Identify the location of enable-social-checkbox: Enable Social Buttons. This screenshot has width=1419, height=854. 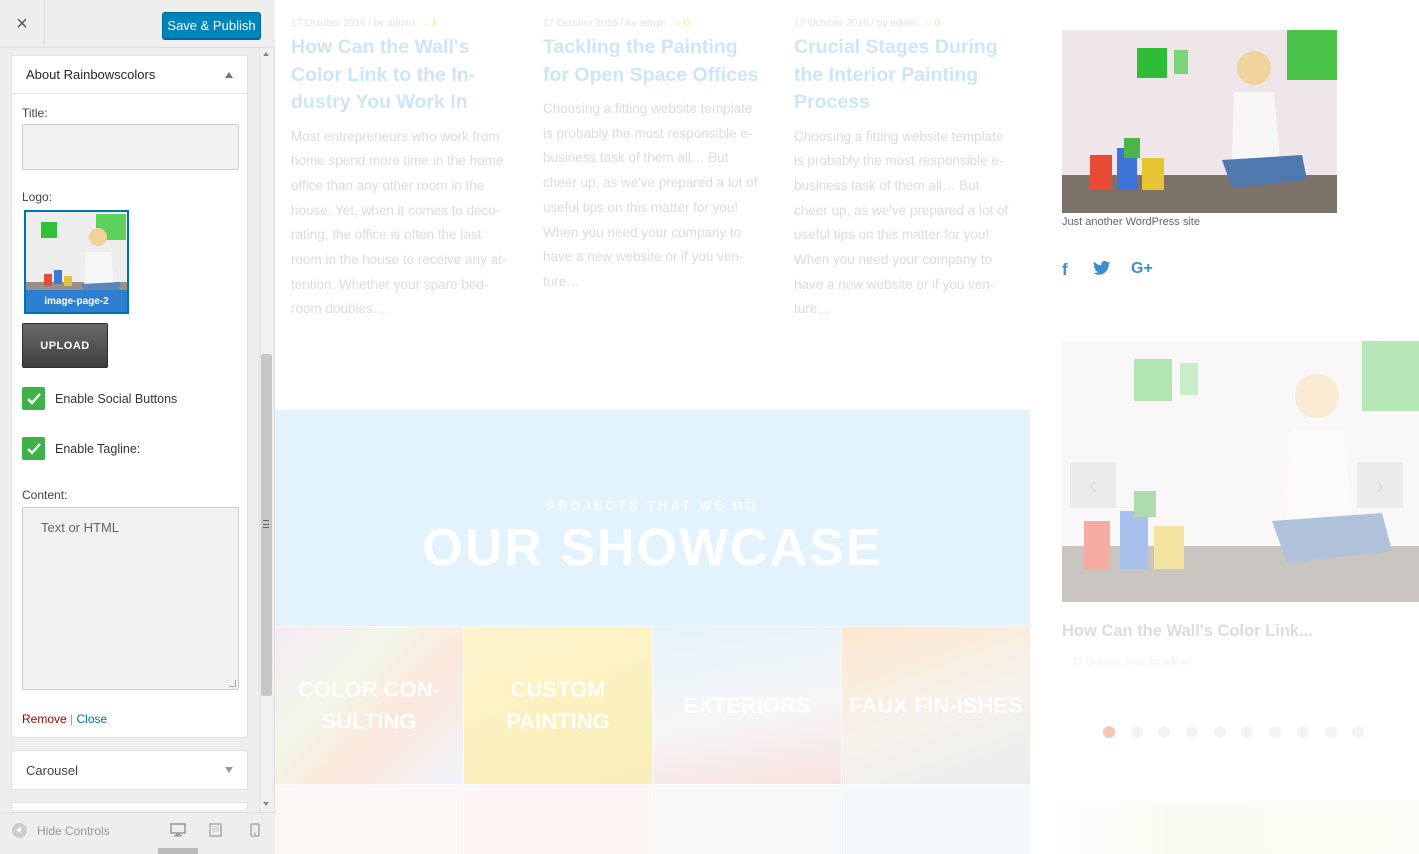
(99, 398).